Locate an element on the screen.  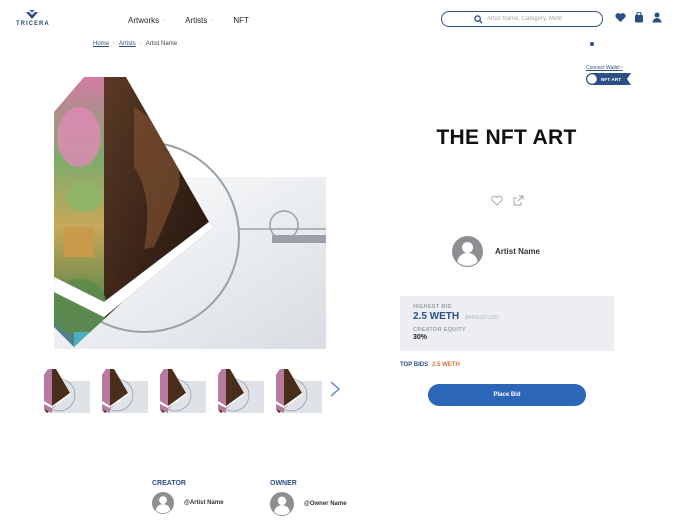
breadcrumb-home-link: Home is located at coordinates (101, 44).